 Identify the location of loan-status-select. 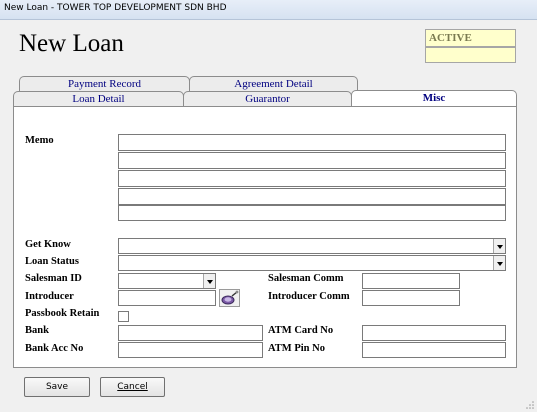
(312, 263).